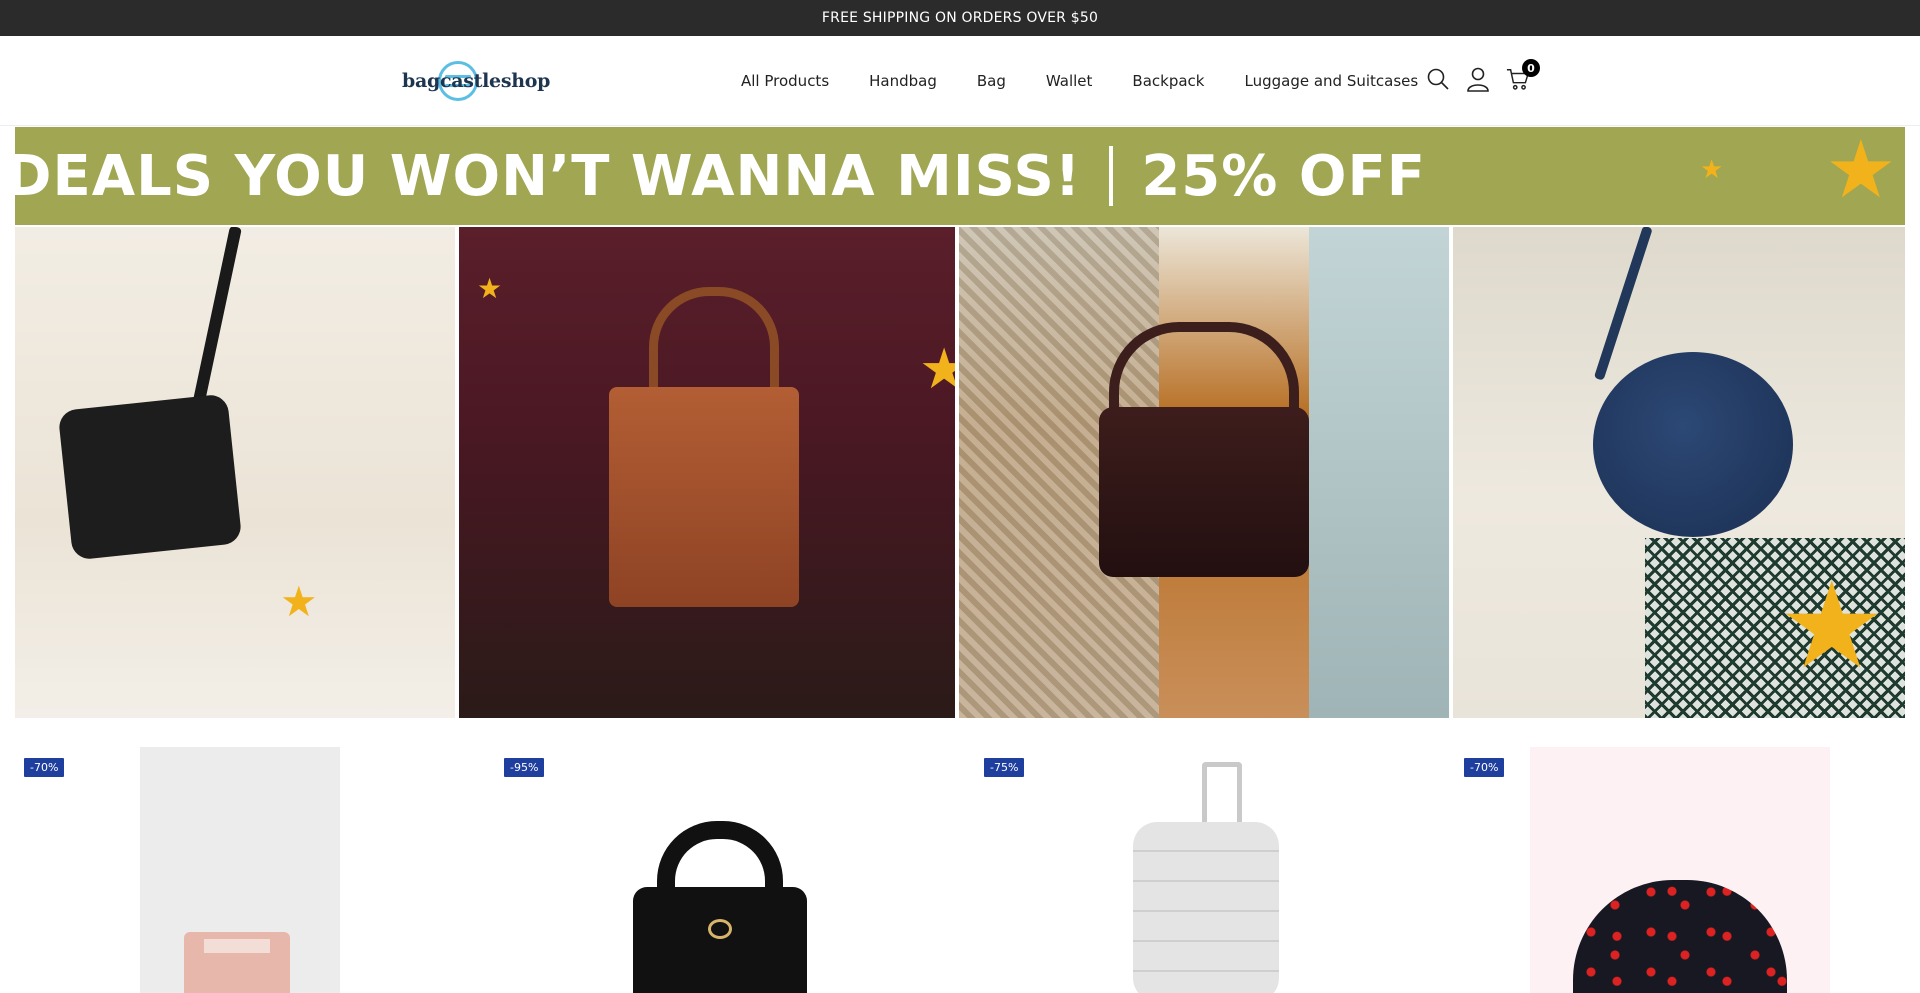 The width and height of the screenshot is (1920, 993). I want to click on nav-bag: Bag, so click(991, 81).